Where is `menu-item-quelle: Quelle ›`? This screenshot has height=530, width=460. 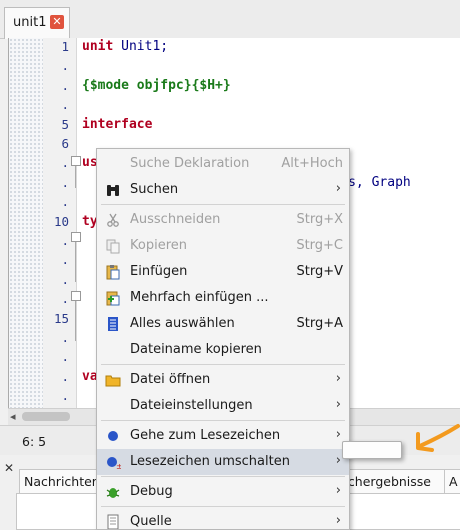 menu-item-quelle: Quelle › is located at coordinates (223, 519).